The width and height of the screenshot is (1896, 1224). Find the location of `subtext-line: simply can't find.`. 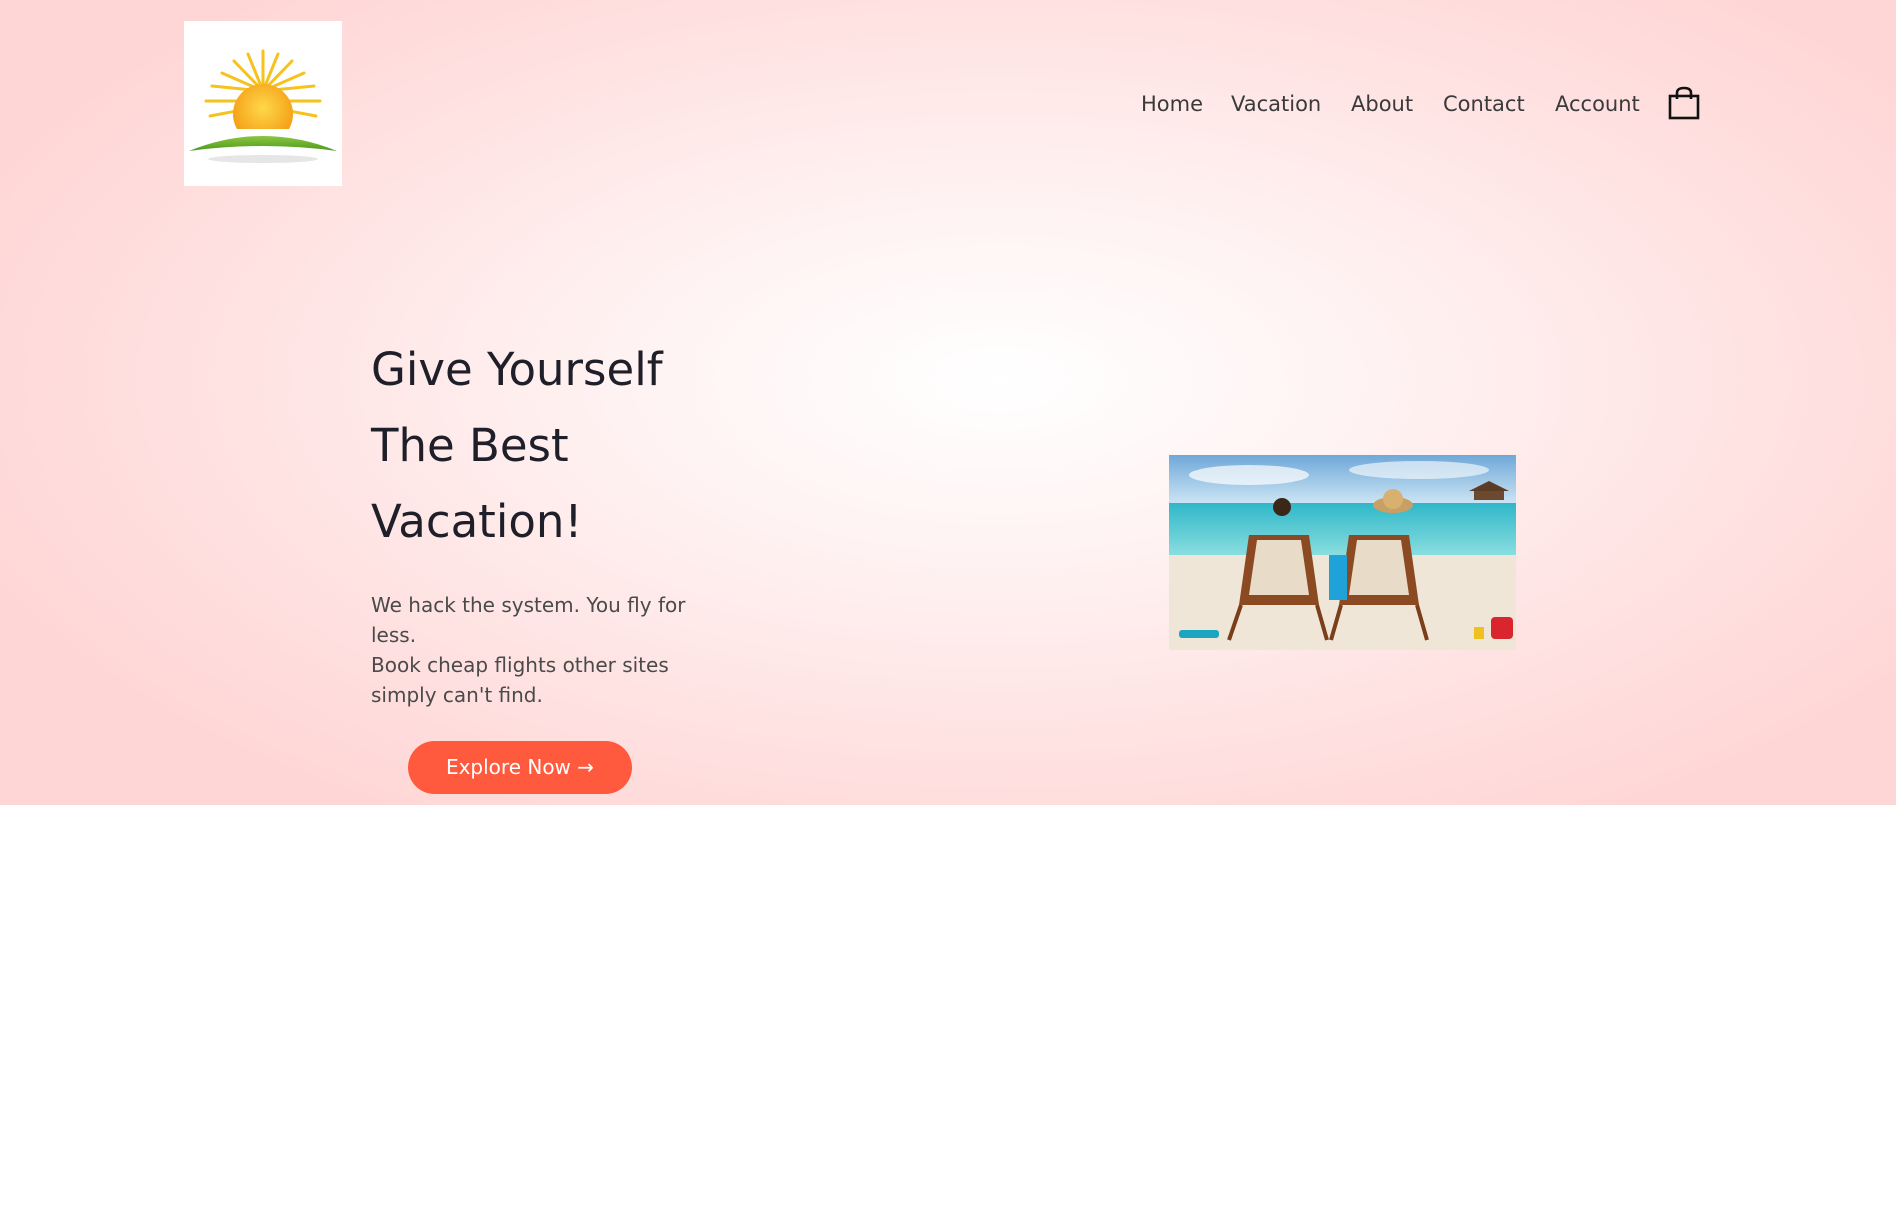

subtext-line: simply can't find. is located at coordinates (457, 695).